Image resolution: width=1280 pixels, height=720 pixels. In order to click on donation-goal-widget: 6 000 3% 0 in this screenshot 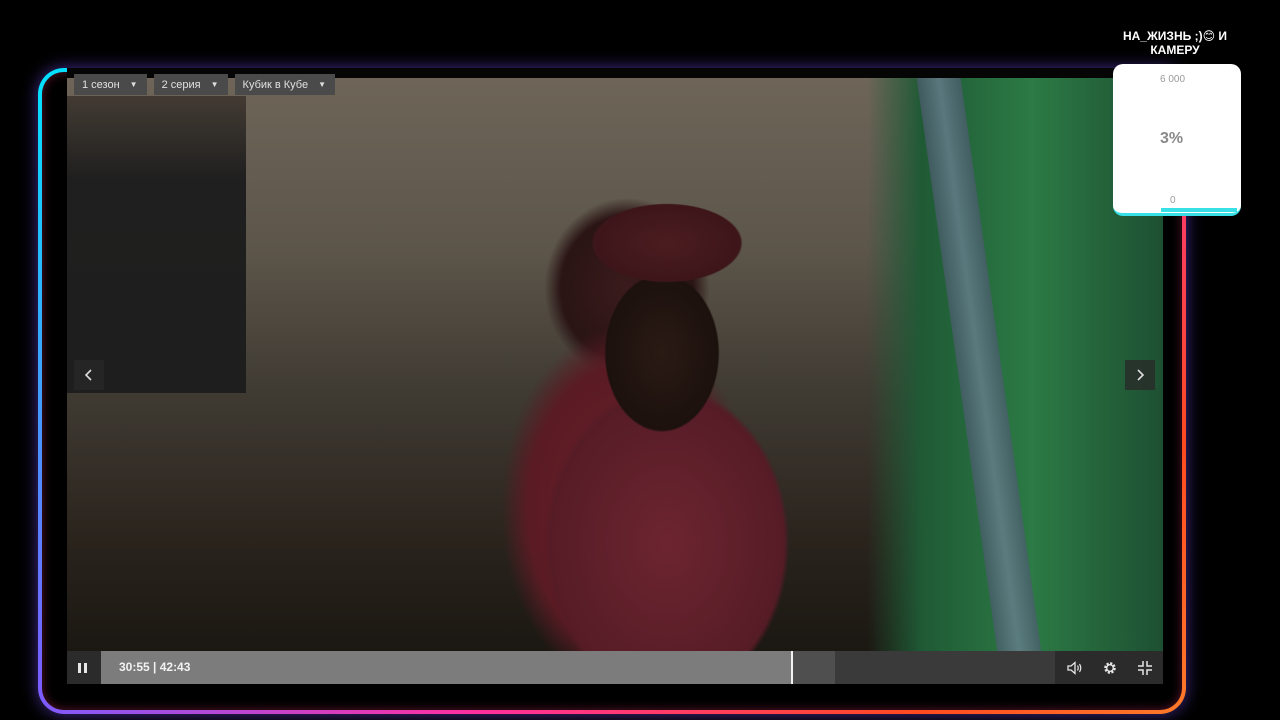, I will do `click(1177, 140)`.